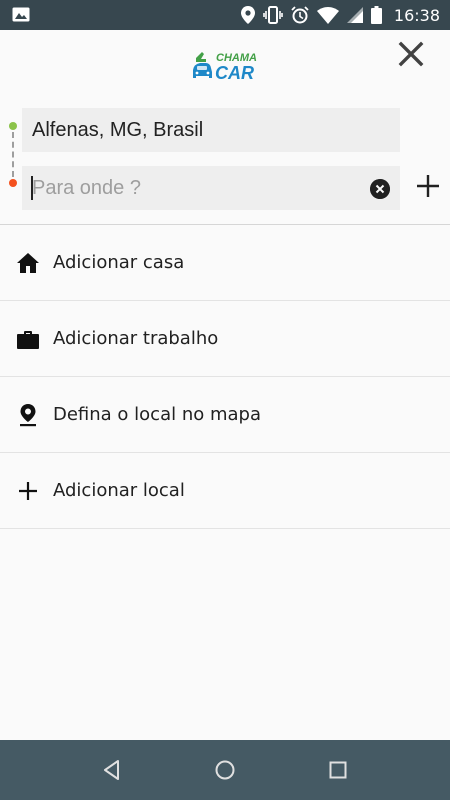 This screenshot has width=450, height=800. What do you see at coordinates (225, 263) in the screenshot?
I see `list-item-add-home: Adicionar casa` at bounding box center [225, 263].